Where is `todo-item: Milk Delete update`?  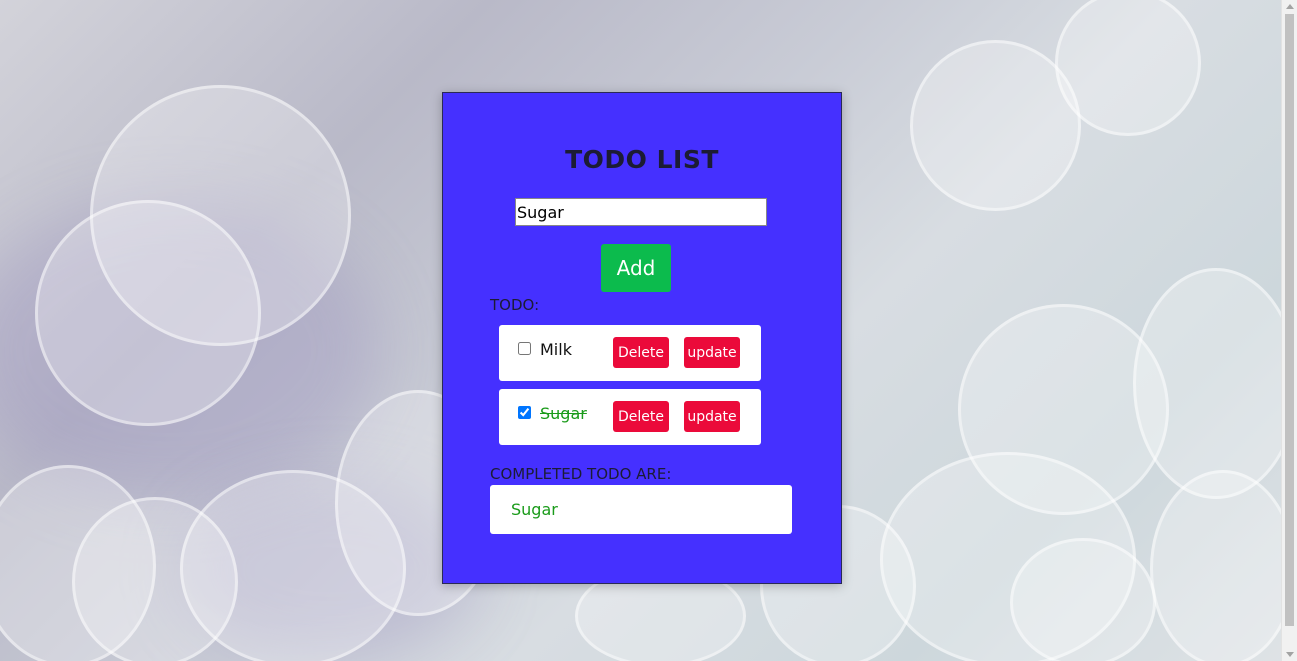
todo-item: Milk Delete update is located at coordinates (630, 353).